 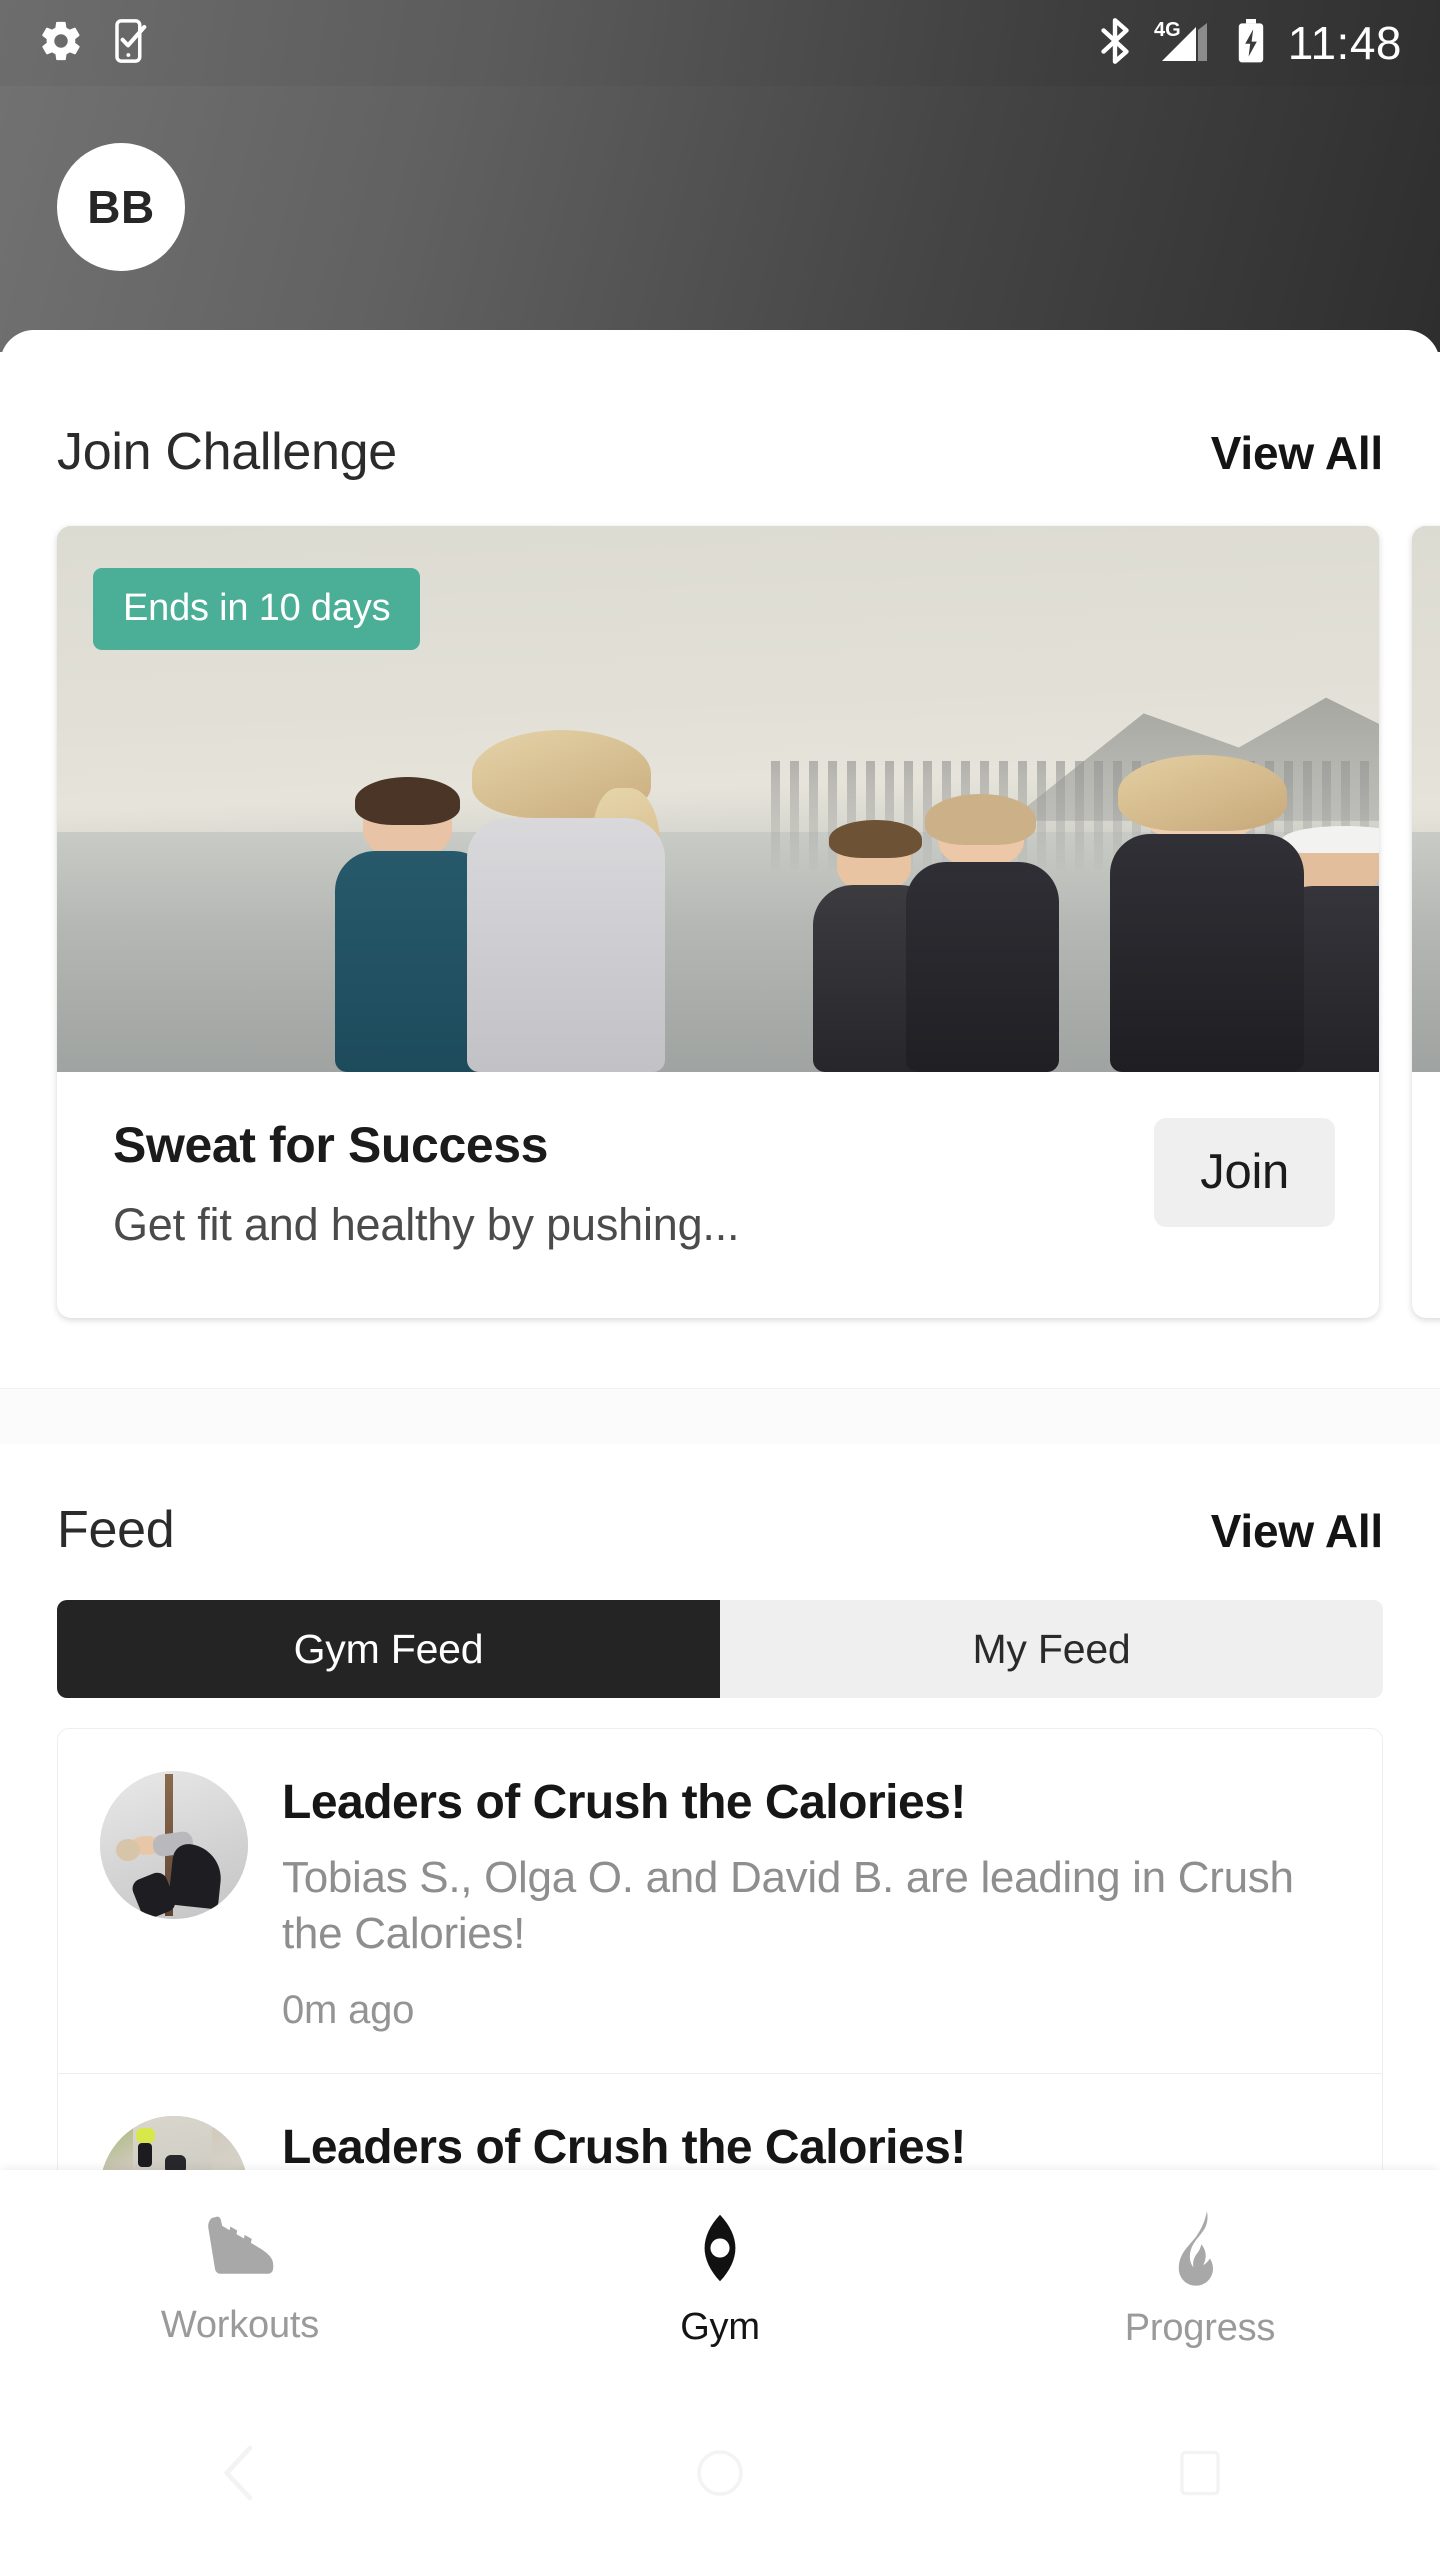 What do you see at coordinates (1344, 43) in the screenshot?
I see `status-bar-clock: 11:48` at bounding box center [1344, 43].